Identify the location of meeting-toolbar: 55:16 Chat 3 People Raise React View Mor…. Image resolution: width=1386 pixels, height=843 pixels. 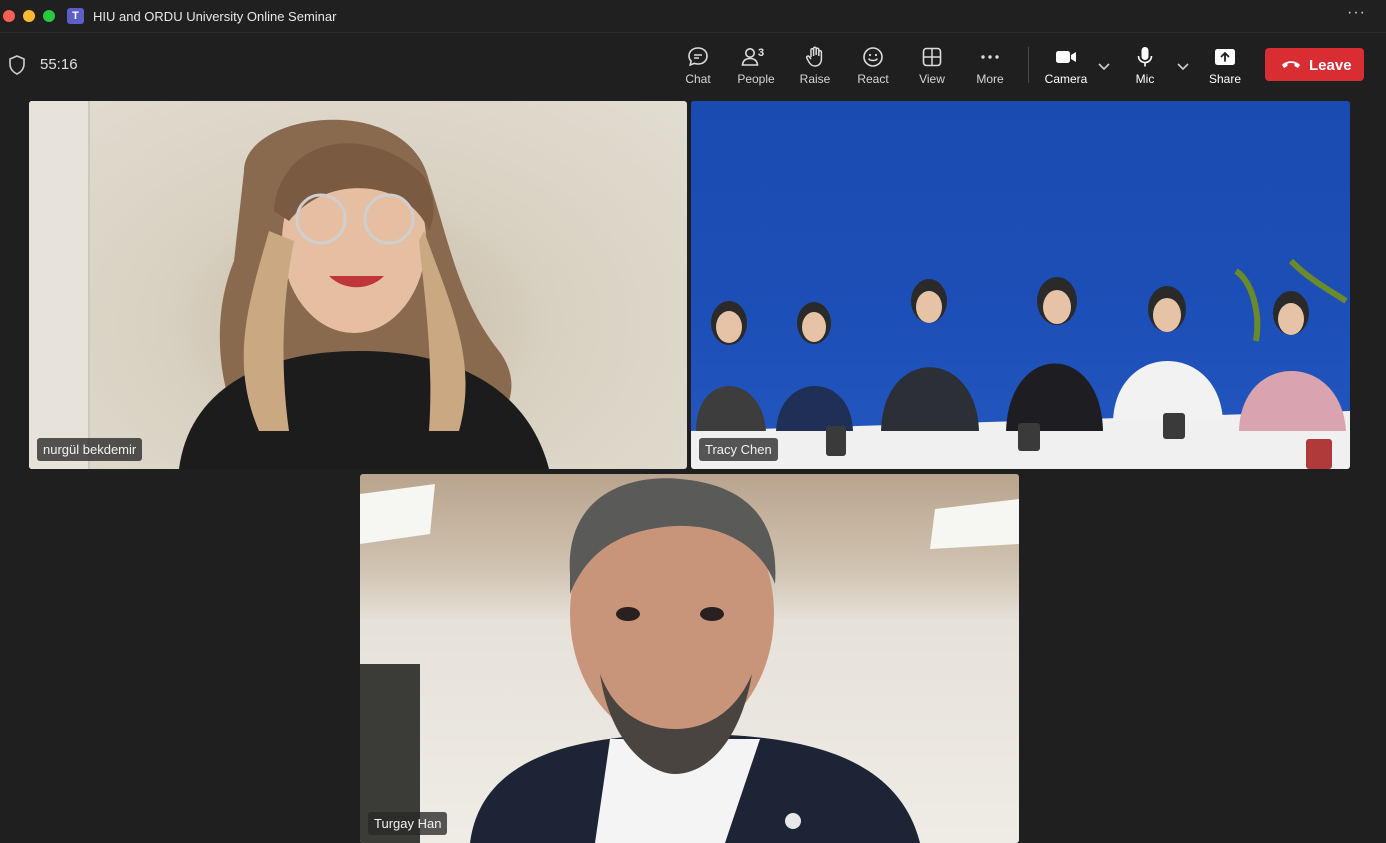
(693, 64).